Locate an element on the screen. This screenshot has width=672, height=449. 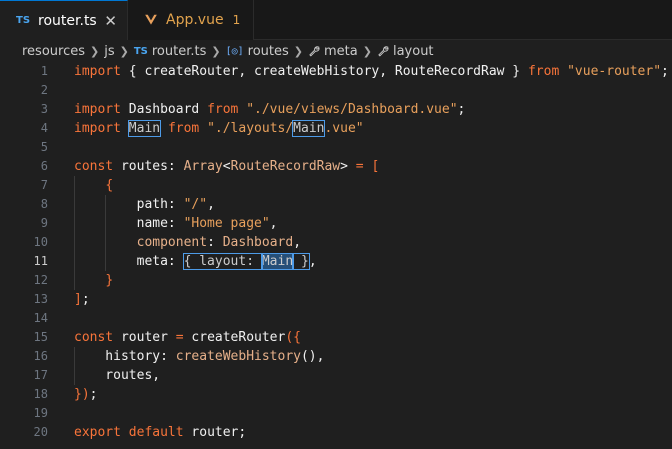
code-token: "/" is located at coordinates (195, 204).